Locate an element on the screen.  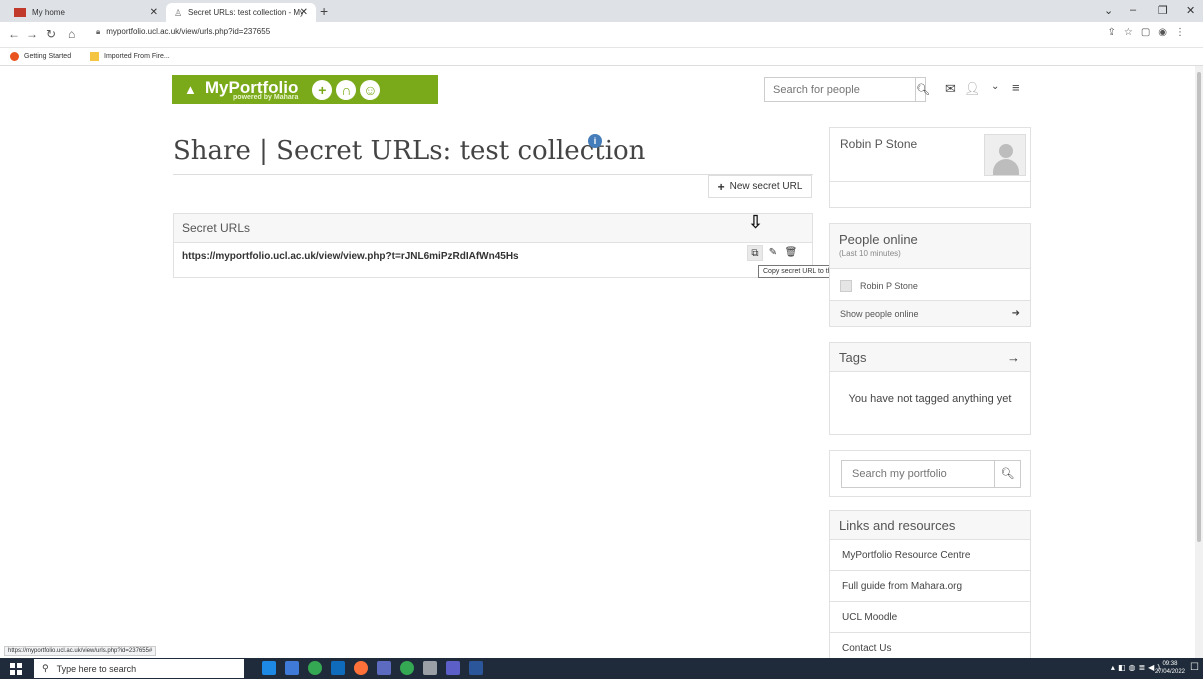
info-icon: i is located at coordinates (595, 141).